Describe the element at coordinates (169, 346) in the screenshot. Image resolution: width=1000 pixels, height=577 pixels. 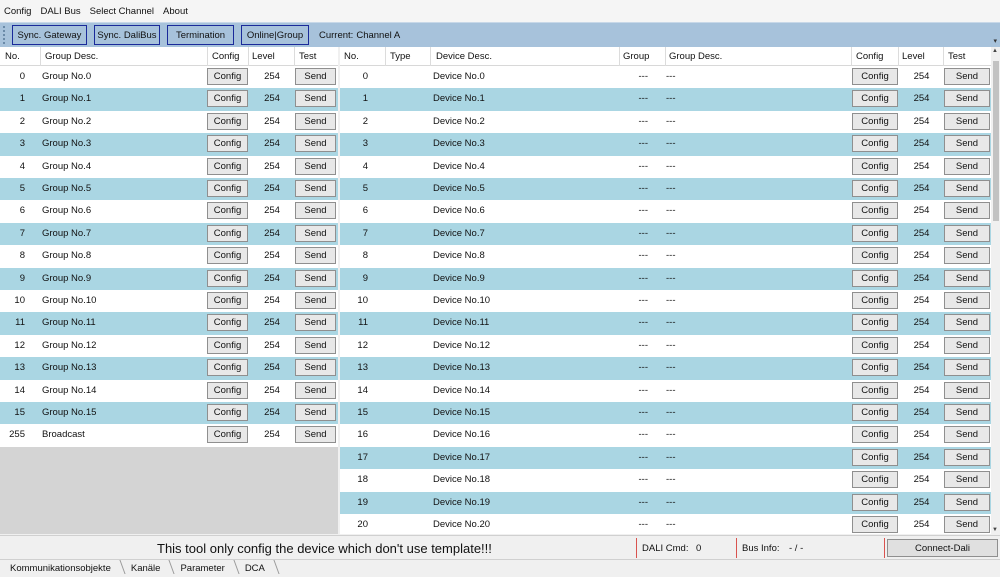
I see `group-row: 12 Group No.12 Config 254 Send` at that location.